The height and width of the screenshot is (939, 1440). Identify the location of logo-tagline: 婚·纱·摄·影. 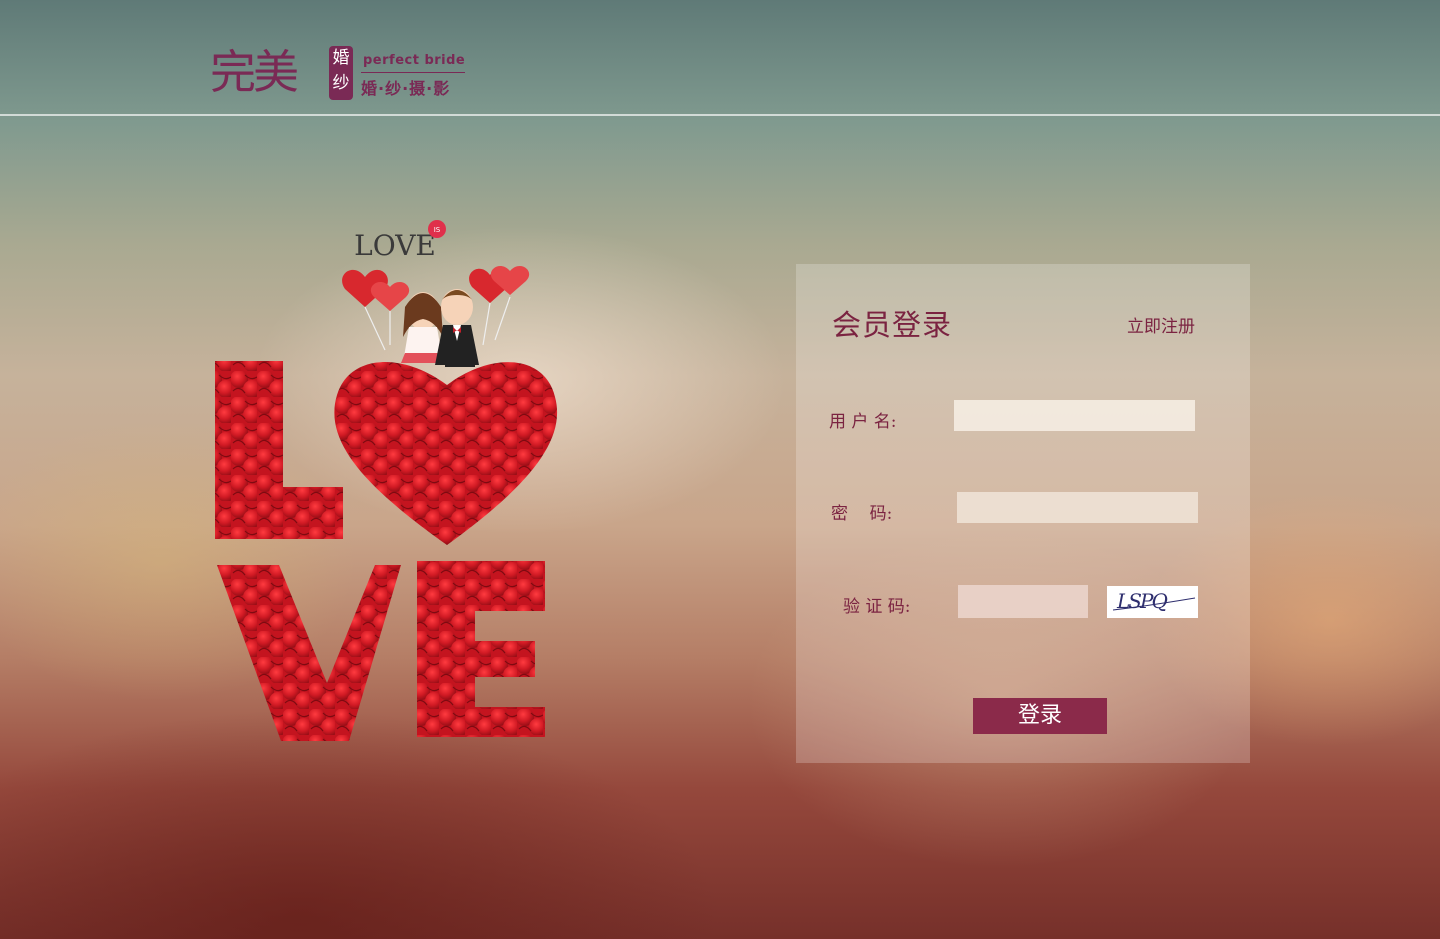
(406, 88).